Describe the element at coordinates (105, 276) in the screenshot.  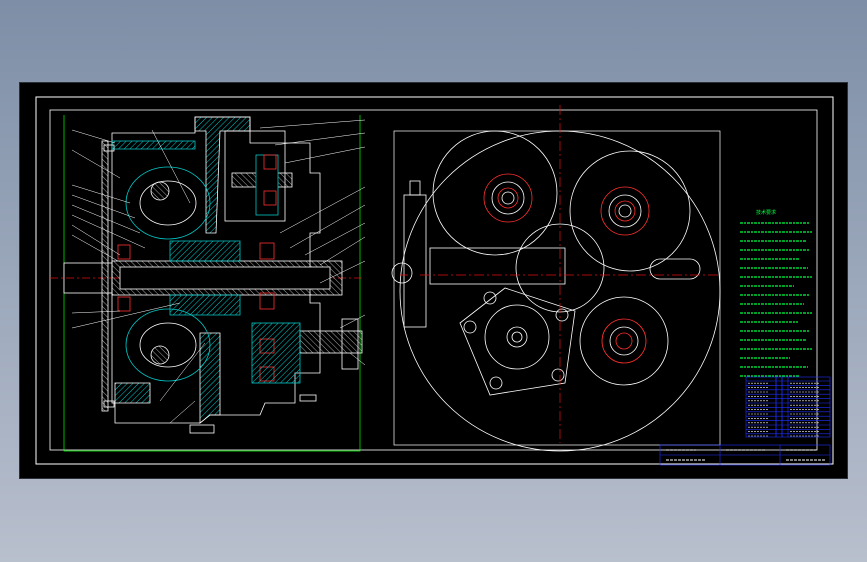
I see `input-flange` at that location.